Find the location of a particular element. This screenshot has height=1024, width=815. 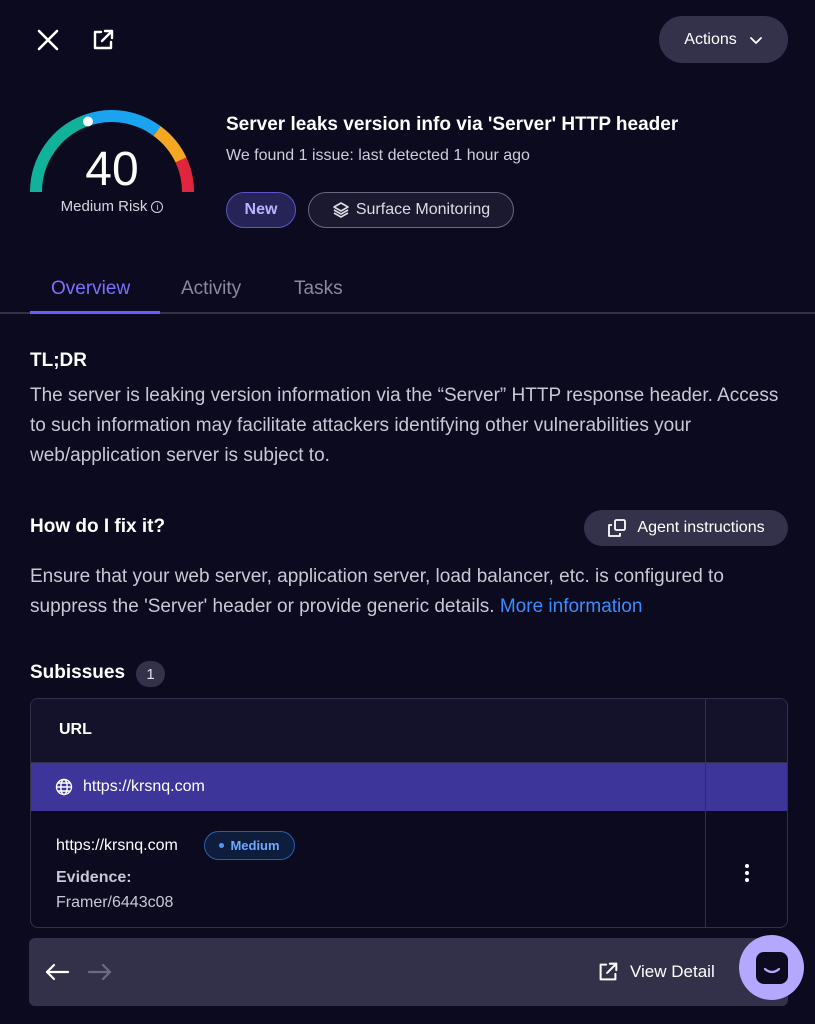

info-icon: i is located at coordinates (157, 206).